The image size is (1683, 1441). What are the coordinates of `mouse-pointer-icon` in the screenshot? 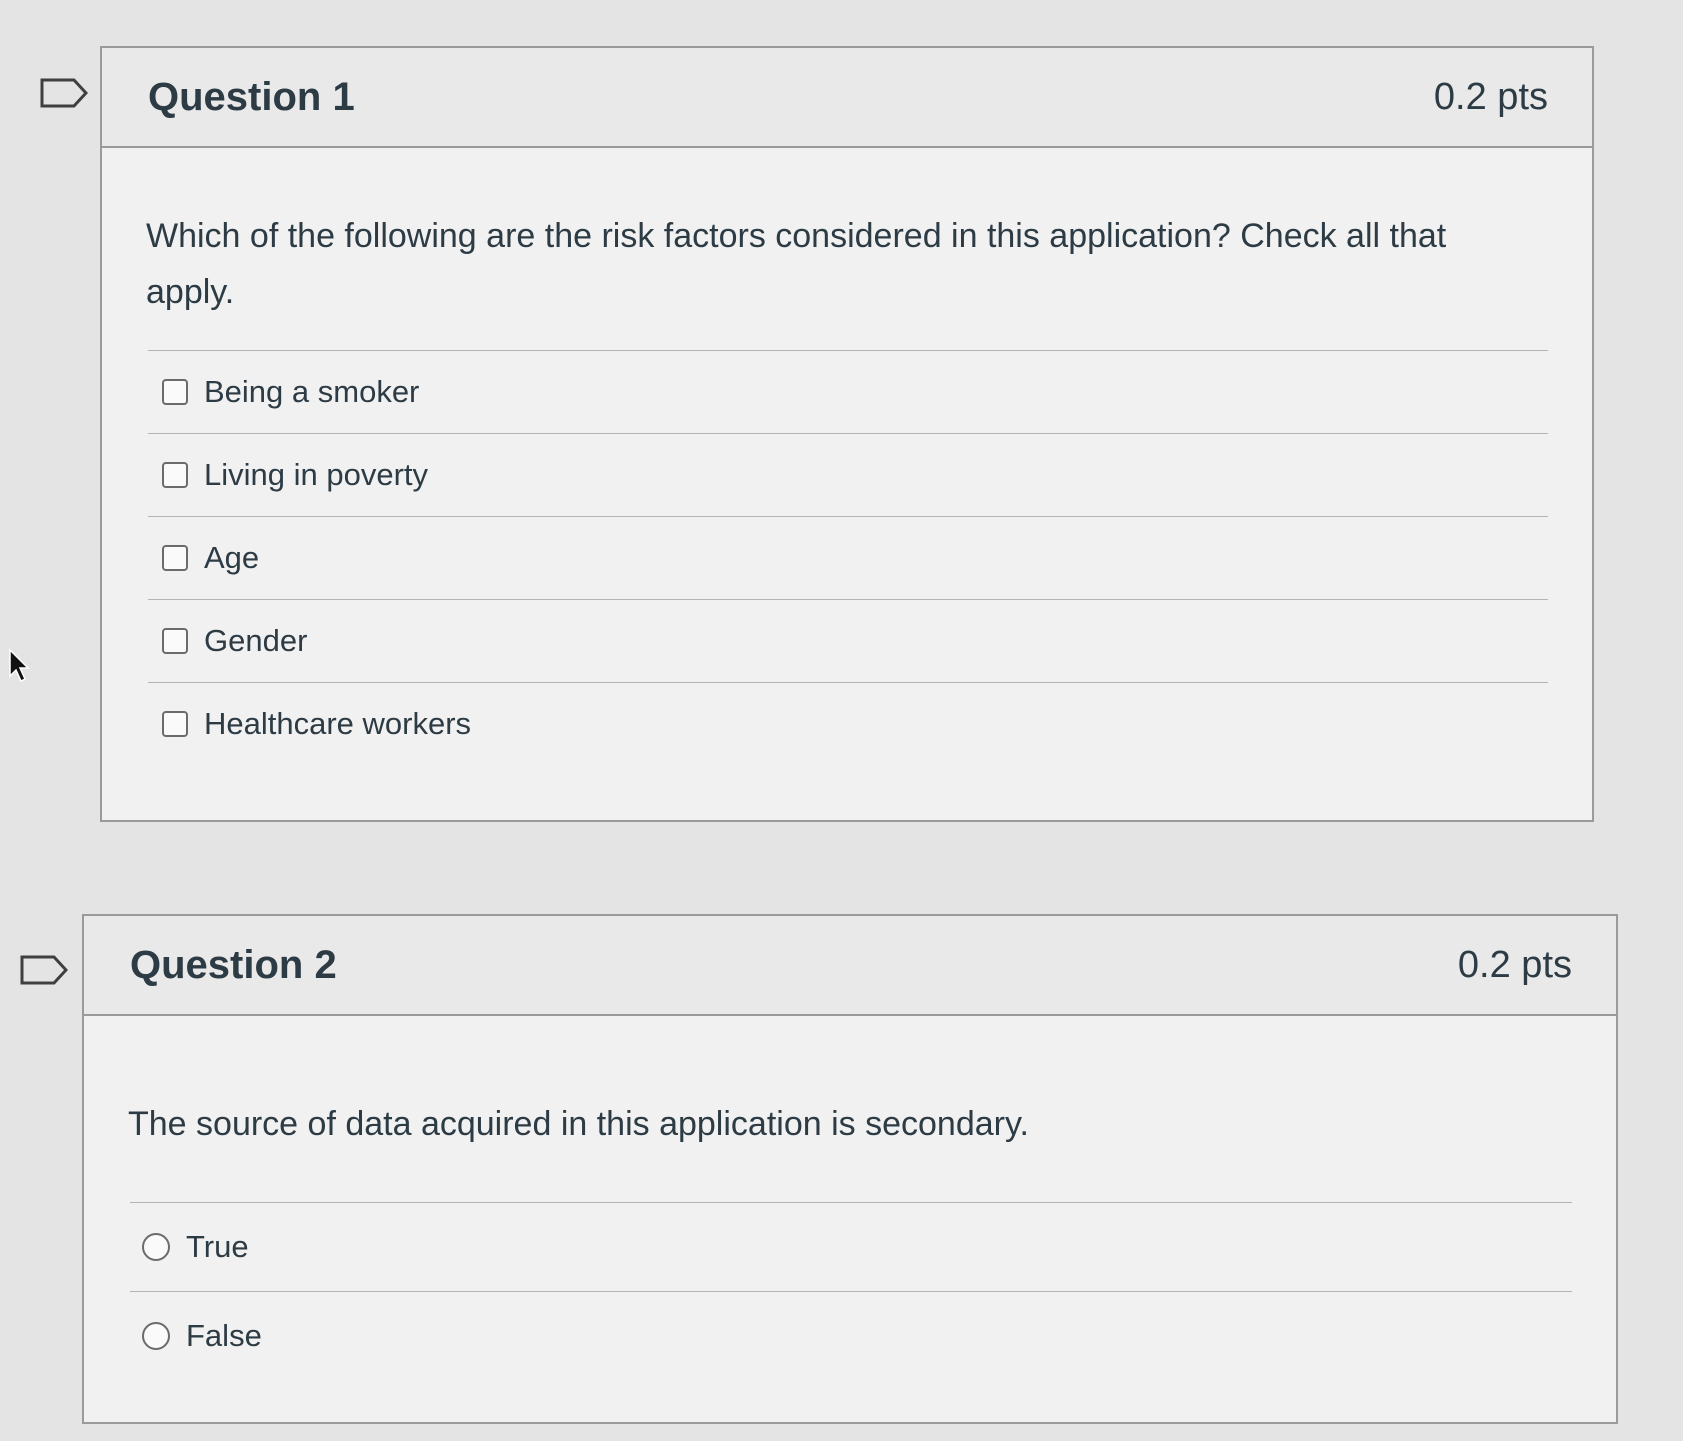 It's located at (19, 666).